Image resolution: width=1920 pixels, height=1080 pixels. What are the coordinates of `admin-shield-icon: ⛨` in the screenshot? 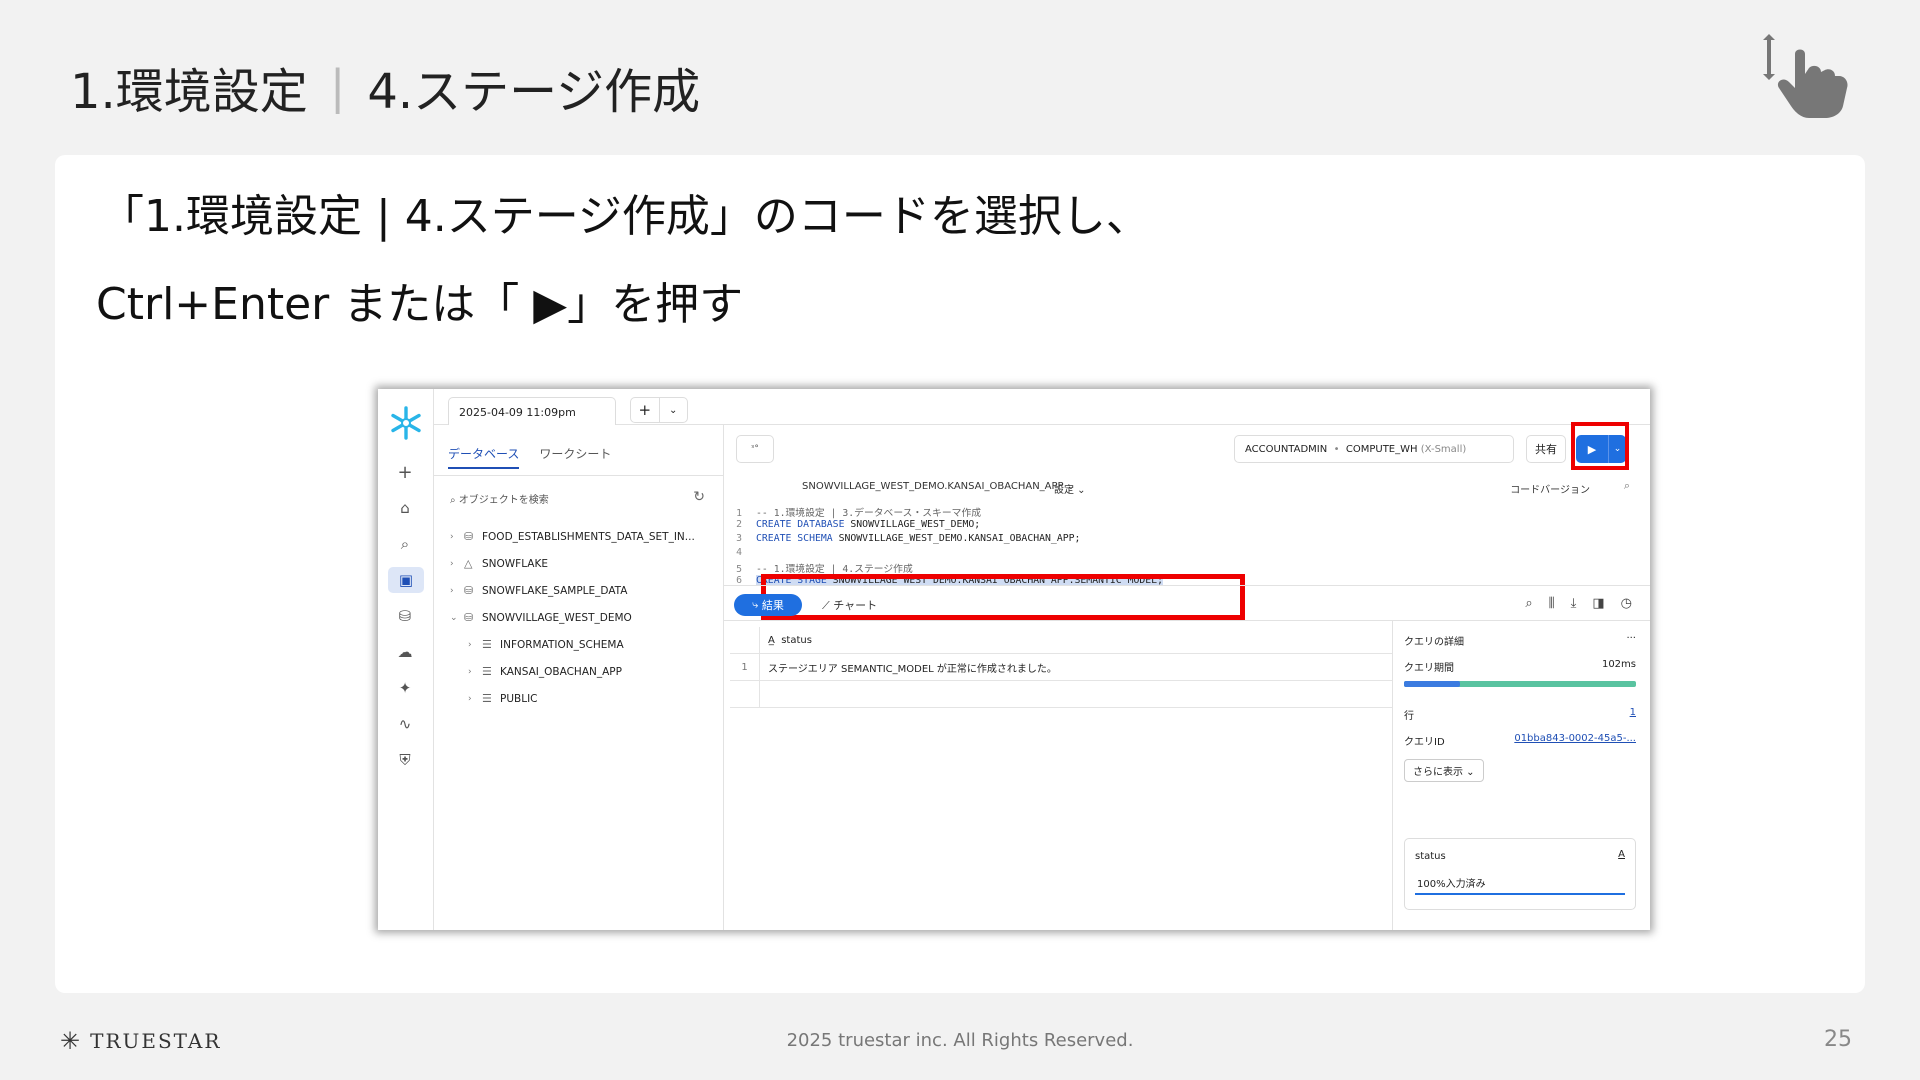 It's located at (405, 760).